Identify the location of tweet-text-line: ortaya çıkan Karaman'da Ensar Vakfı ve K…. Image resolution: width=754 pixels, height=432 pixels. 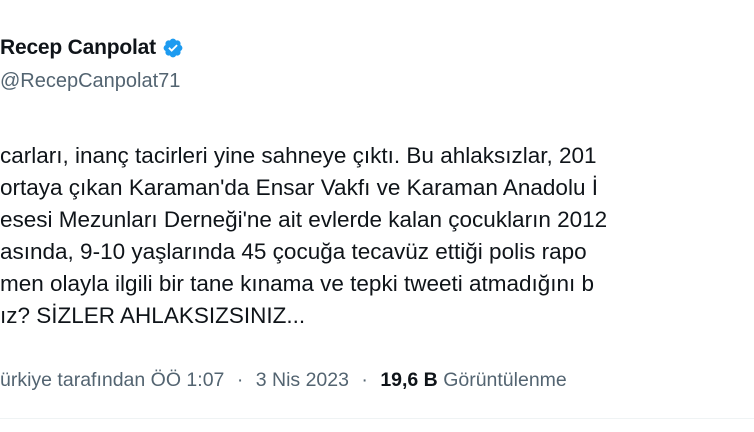
(299, 187).